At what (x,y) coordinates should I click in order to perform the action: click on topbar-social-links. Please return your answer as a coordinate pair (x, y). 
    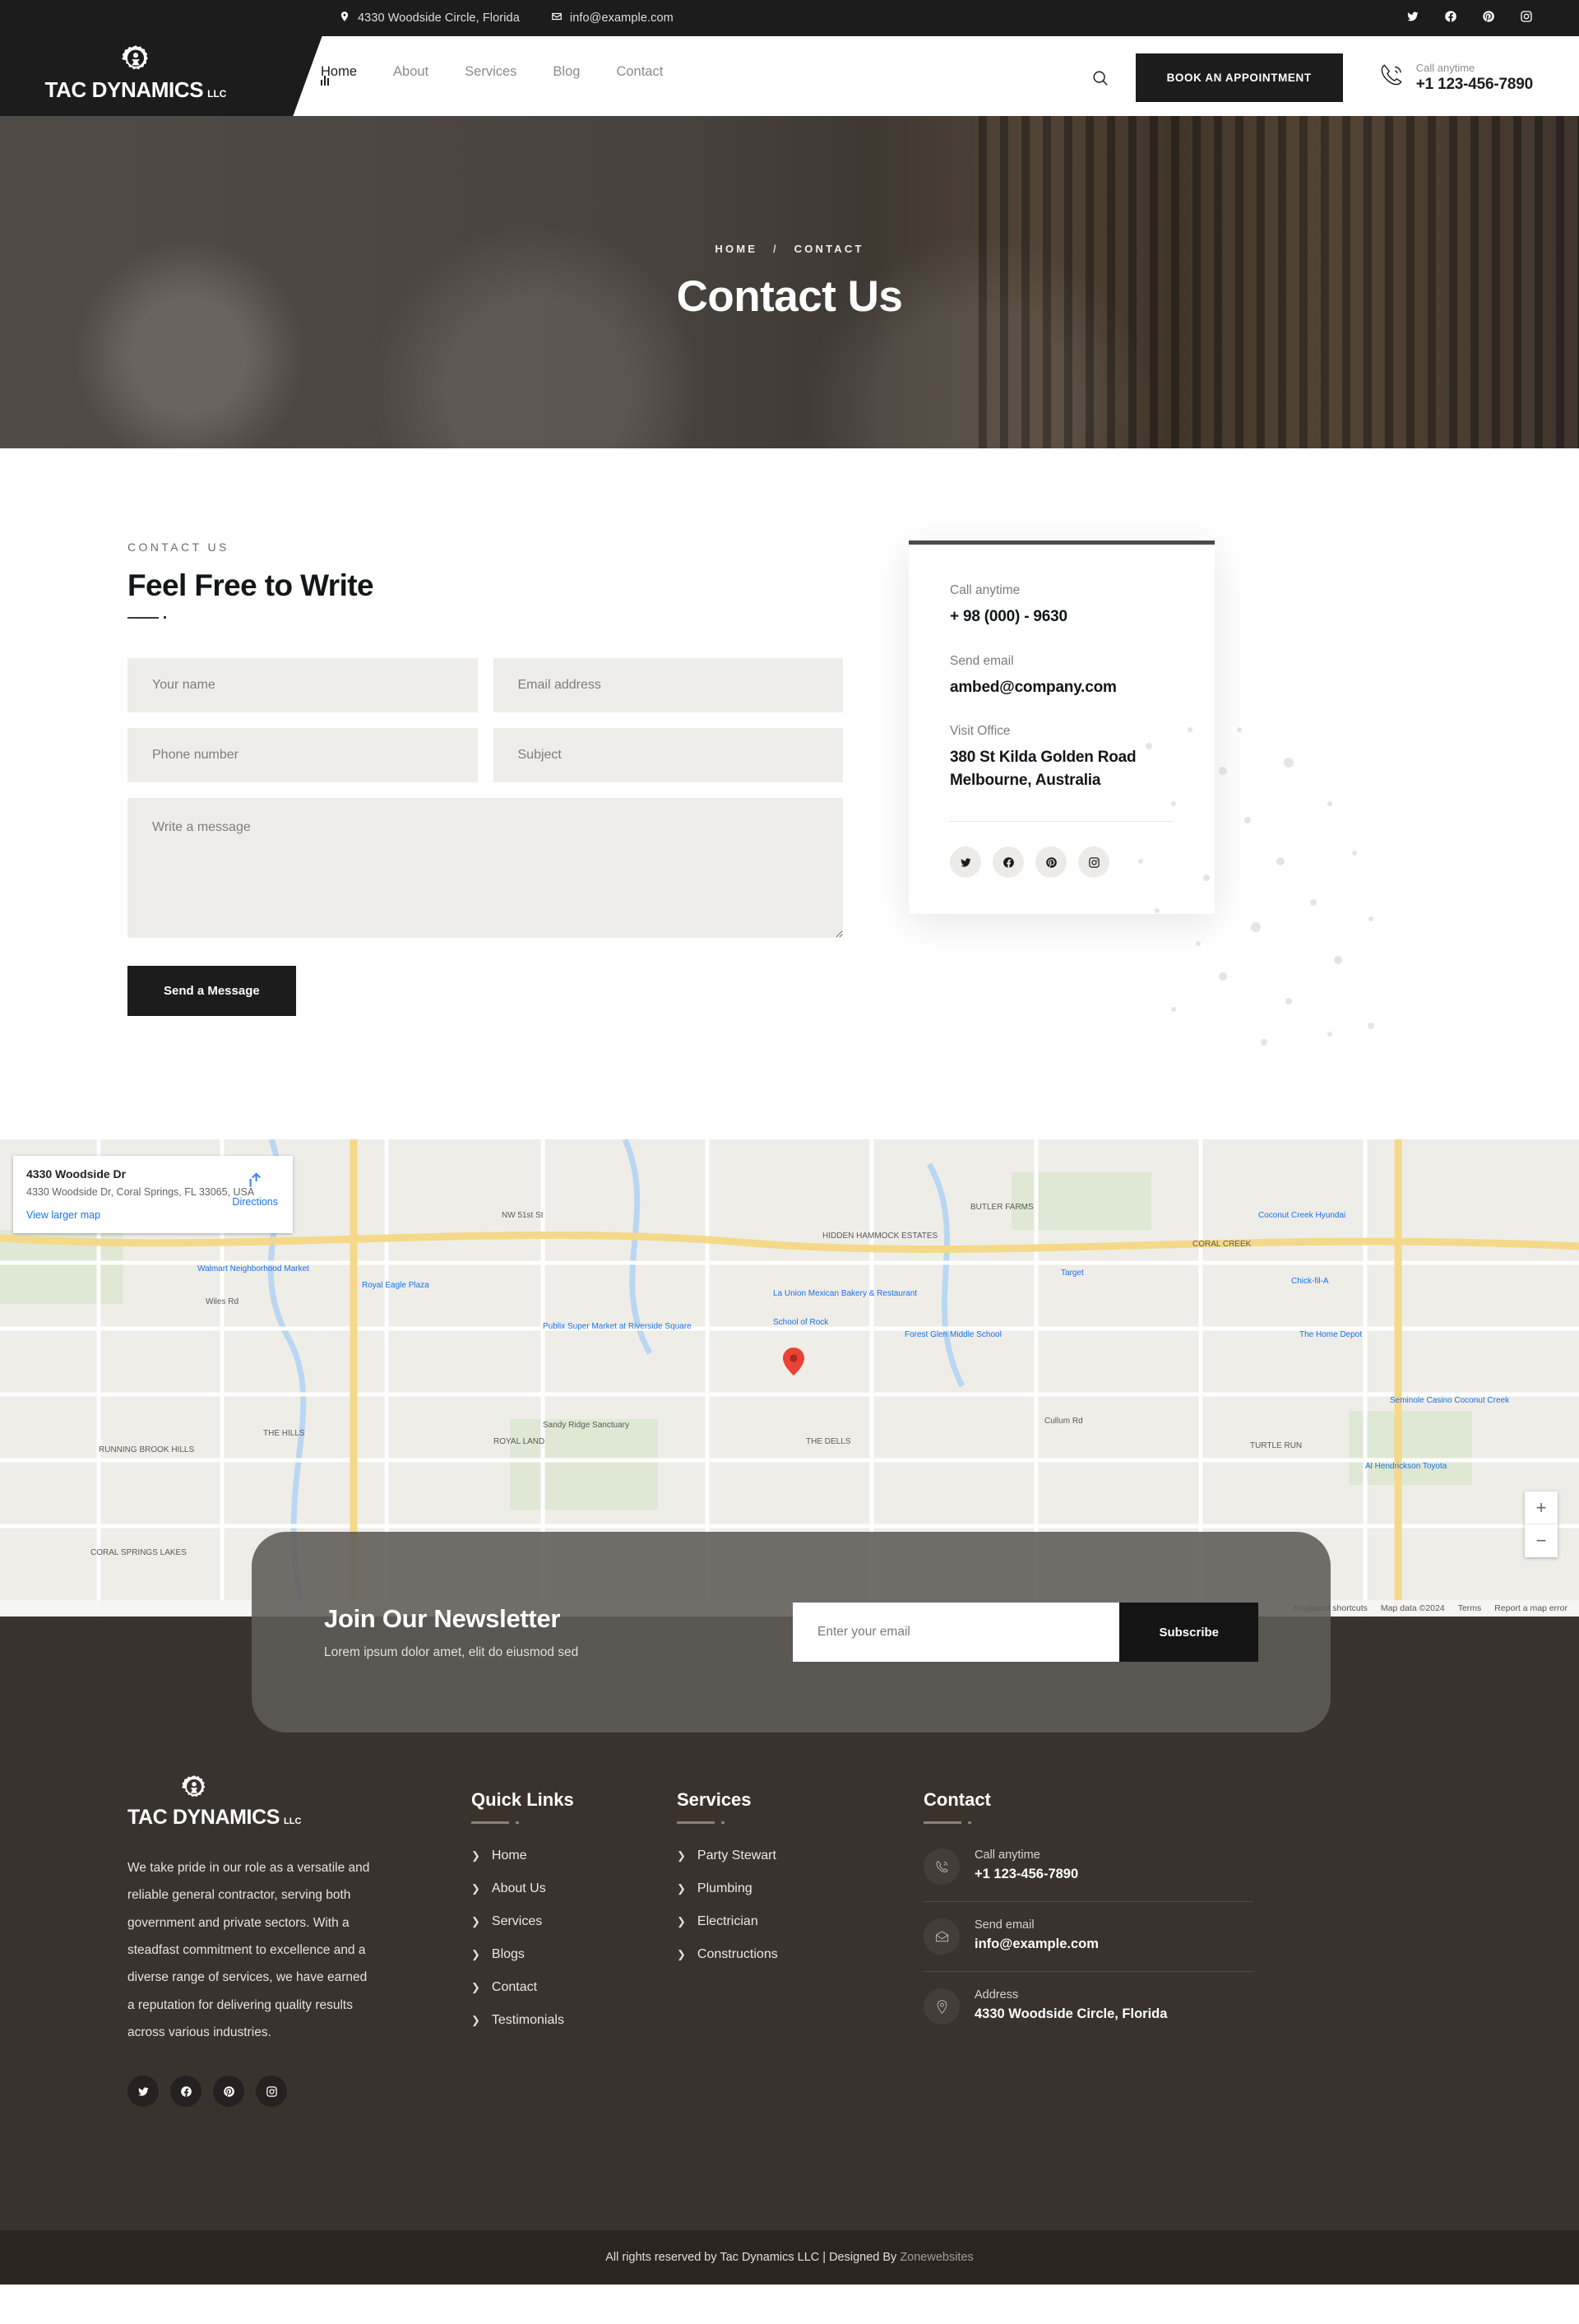
    Looking at the image, I should click on (1469, 18).